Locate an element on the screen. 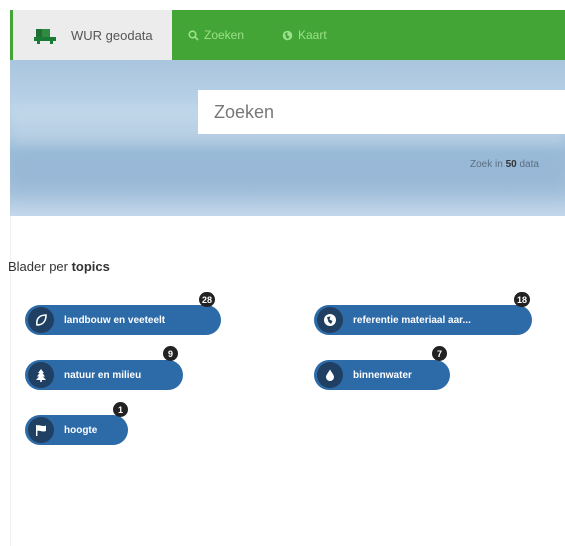 The image size is (565, 546). search-input is located at coordinates (381, 112).